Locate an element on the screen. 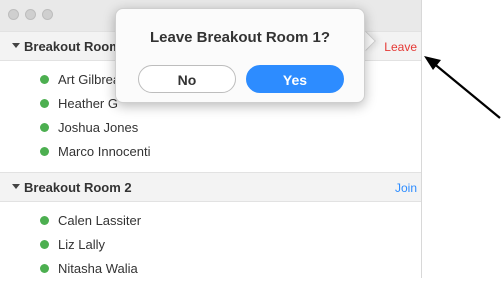  yes-button: Yes is located at coordinates (295, 79).